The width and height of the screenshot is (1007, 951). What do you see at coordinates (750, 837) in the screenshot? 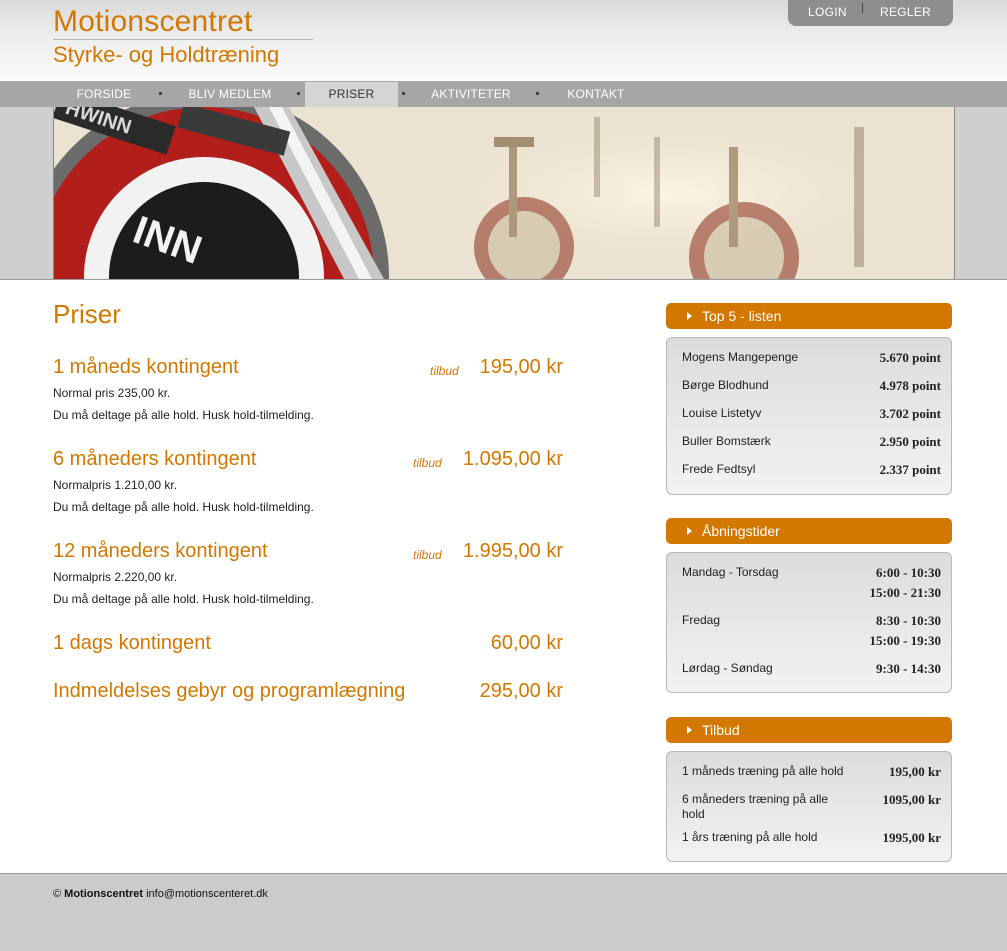
I see `offer-name: 1 års træning på alle hold` at bounding box center [750, 837].